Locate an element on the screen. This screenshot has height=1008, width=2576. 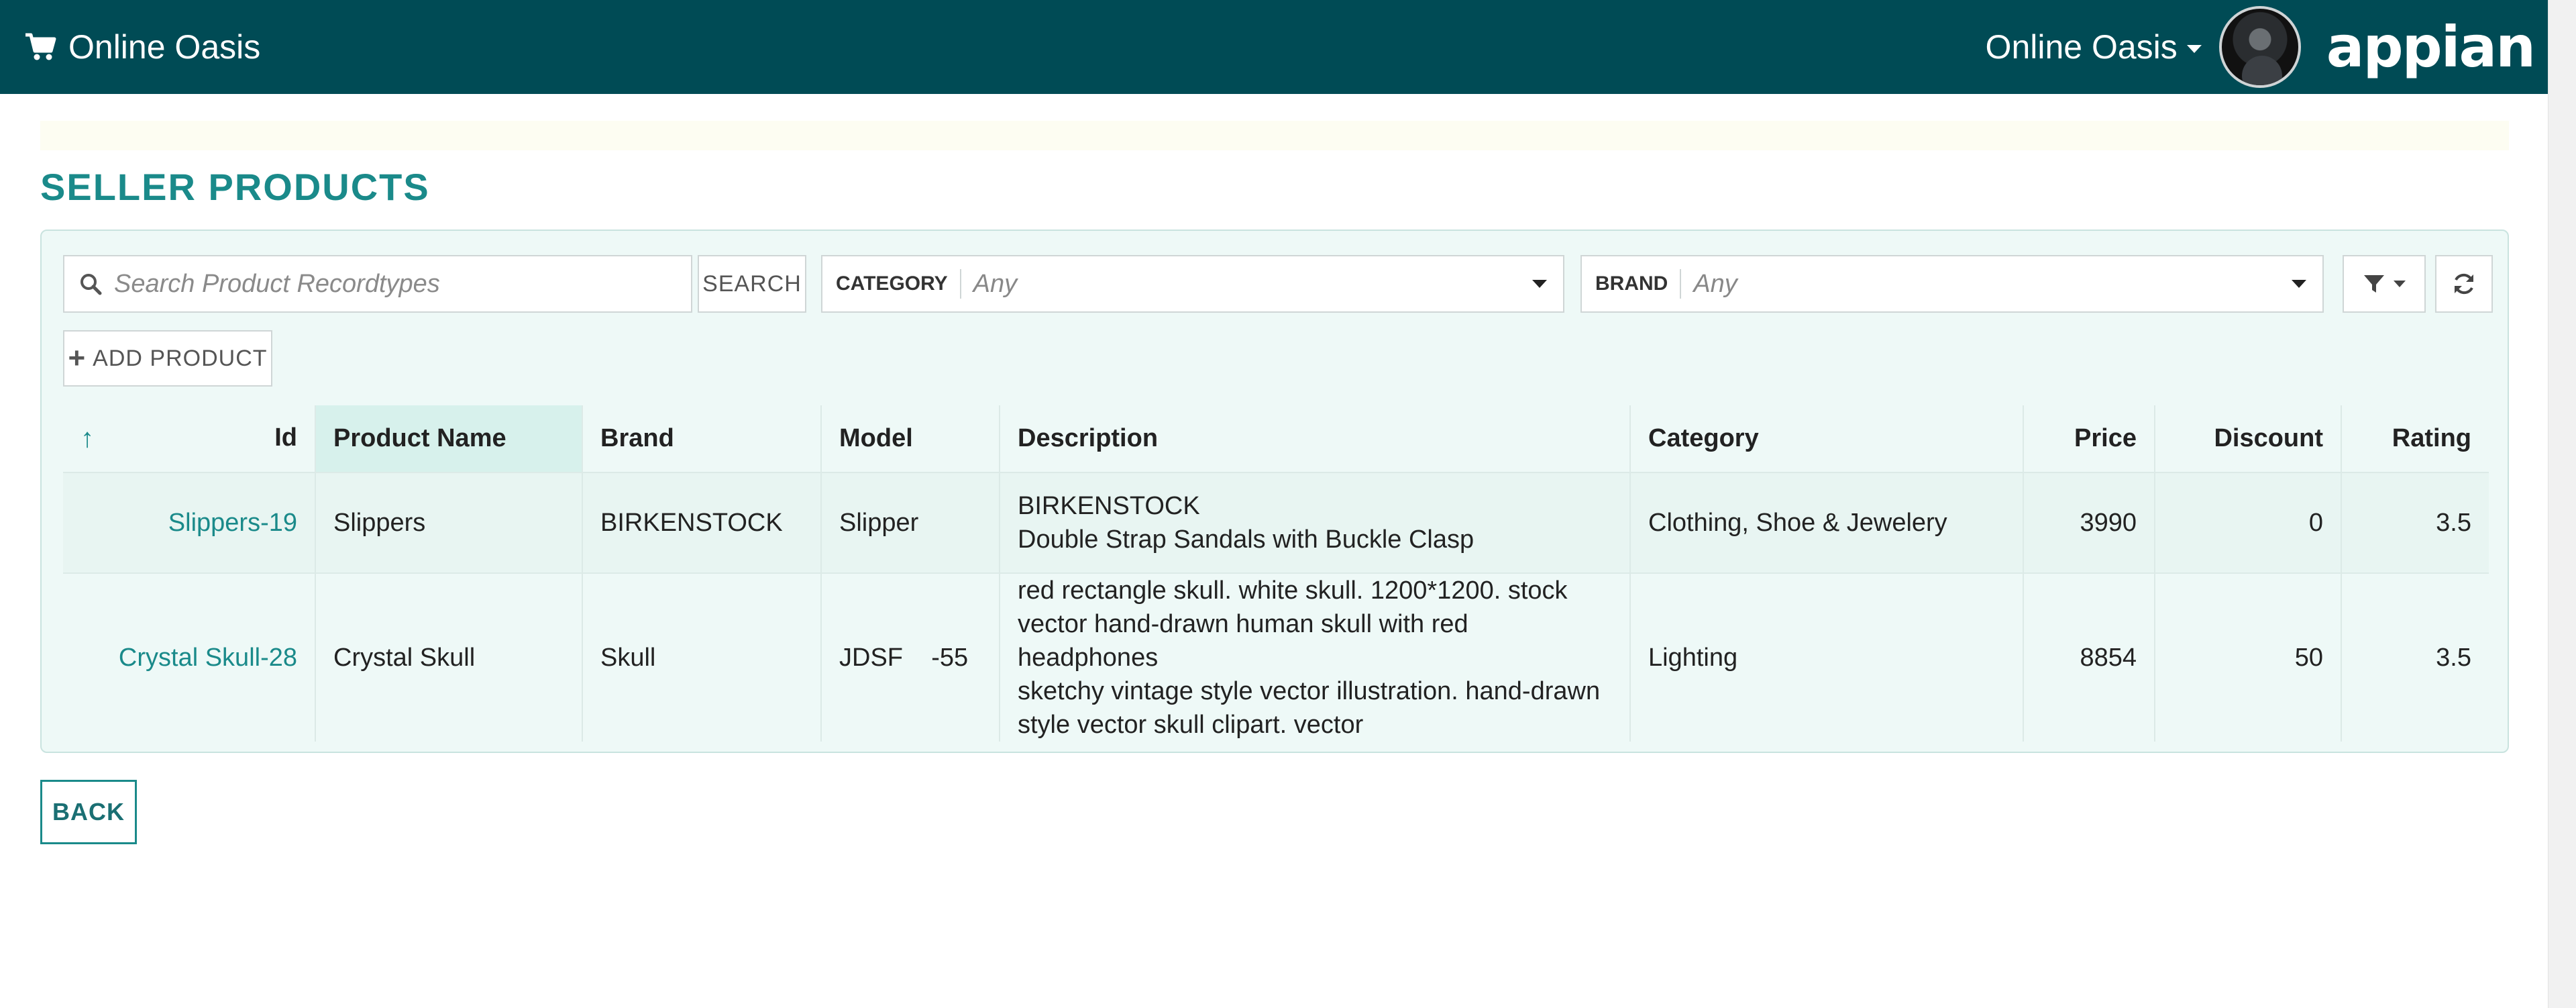
model-cell: JDSF -55 is located at coordinates (910, 657).